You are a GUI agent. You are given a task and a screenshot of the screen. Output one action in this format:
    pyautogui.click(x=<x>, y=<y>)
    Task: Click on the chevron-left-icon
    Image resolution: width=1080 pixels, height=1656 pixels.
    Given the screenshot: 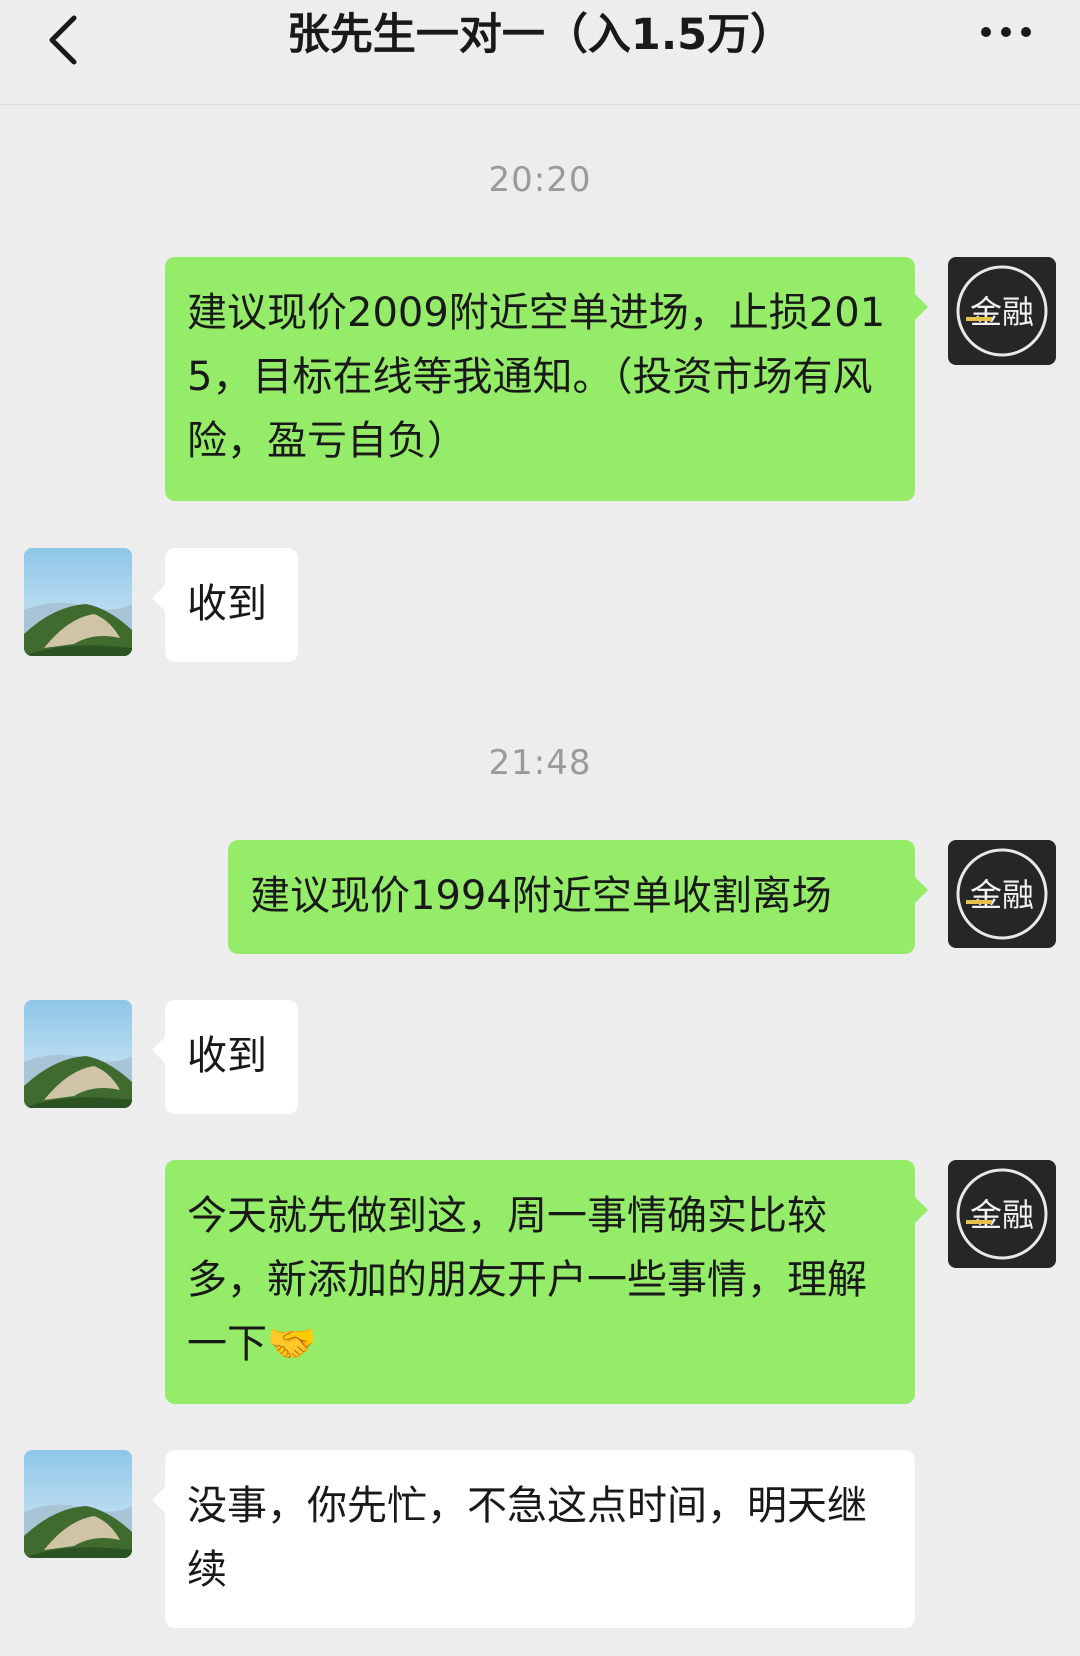 What is the action you would take?
    pyautogui.click(x=64, y=40)
    